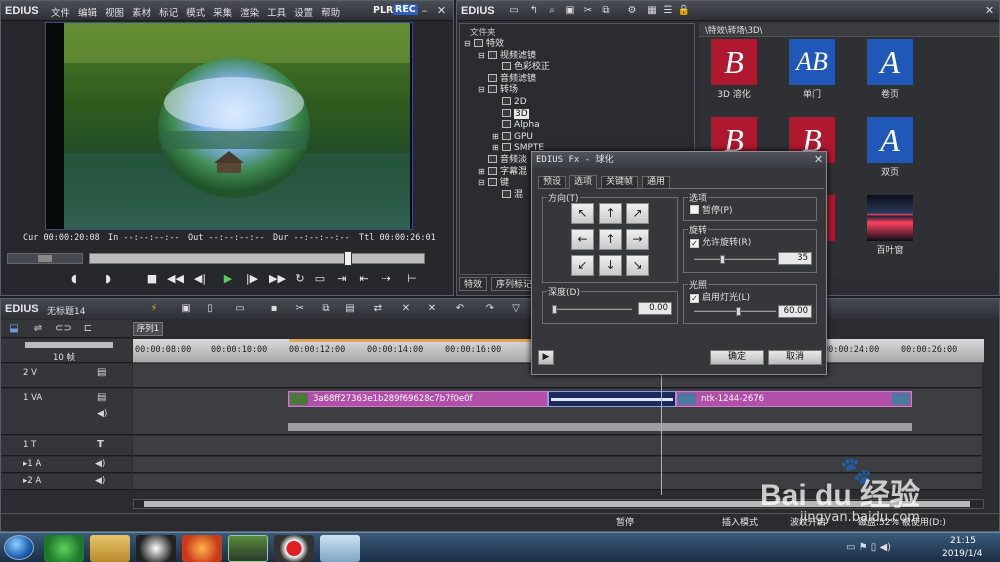  I want to click on three-point-icon: ⇢, so click(386, 279).